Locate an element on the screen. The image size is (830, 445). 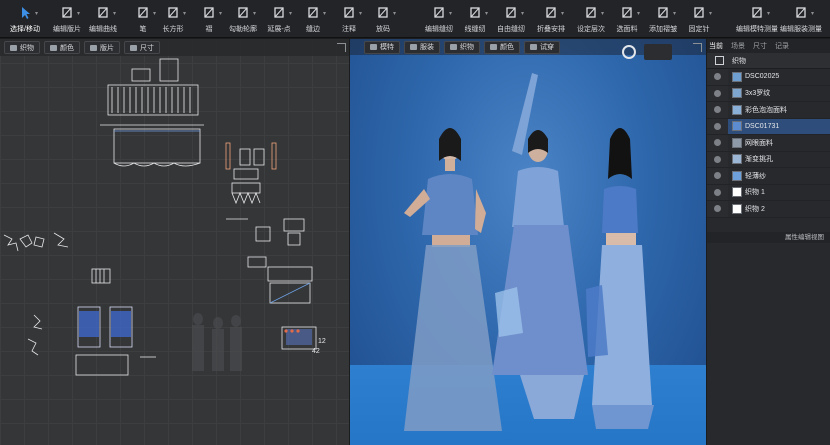
tab-3: 记录 is located at coordinates (782, 46).